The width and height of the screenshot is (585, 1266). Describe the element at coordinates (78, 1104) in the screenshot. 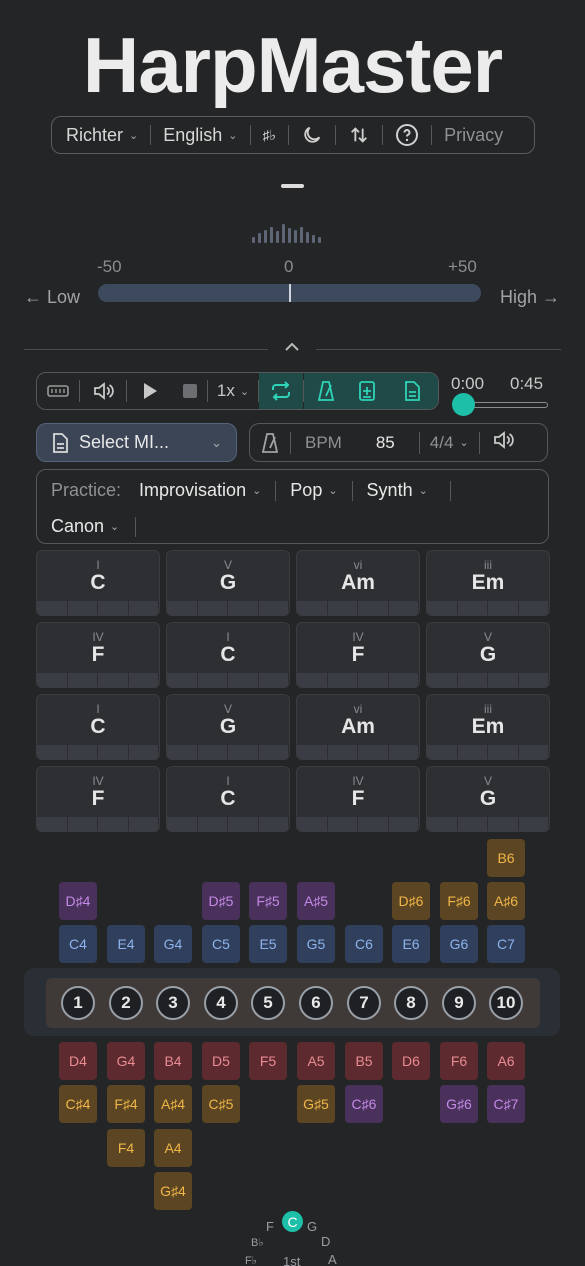

I see `note-cell: C♯4` at that location.